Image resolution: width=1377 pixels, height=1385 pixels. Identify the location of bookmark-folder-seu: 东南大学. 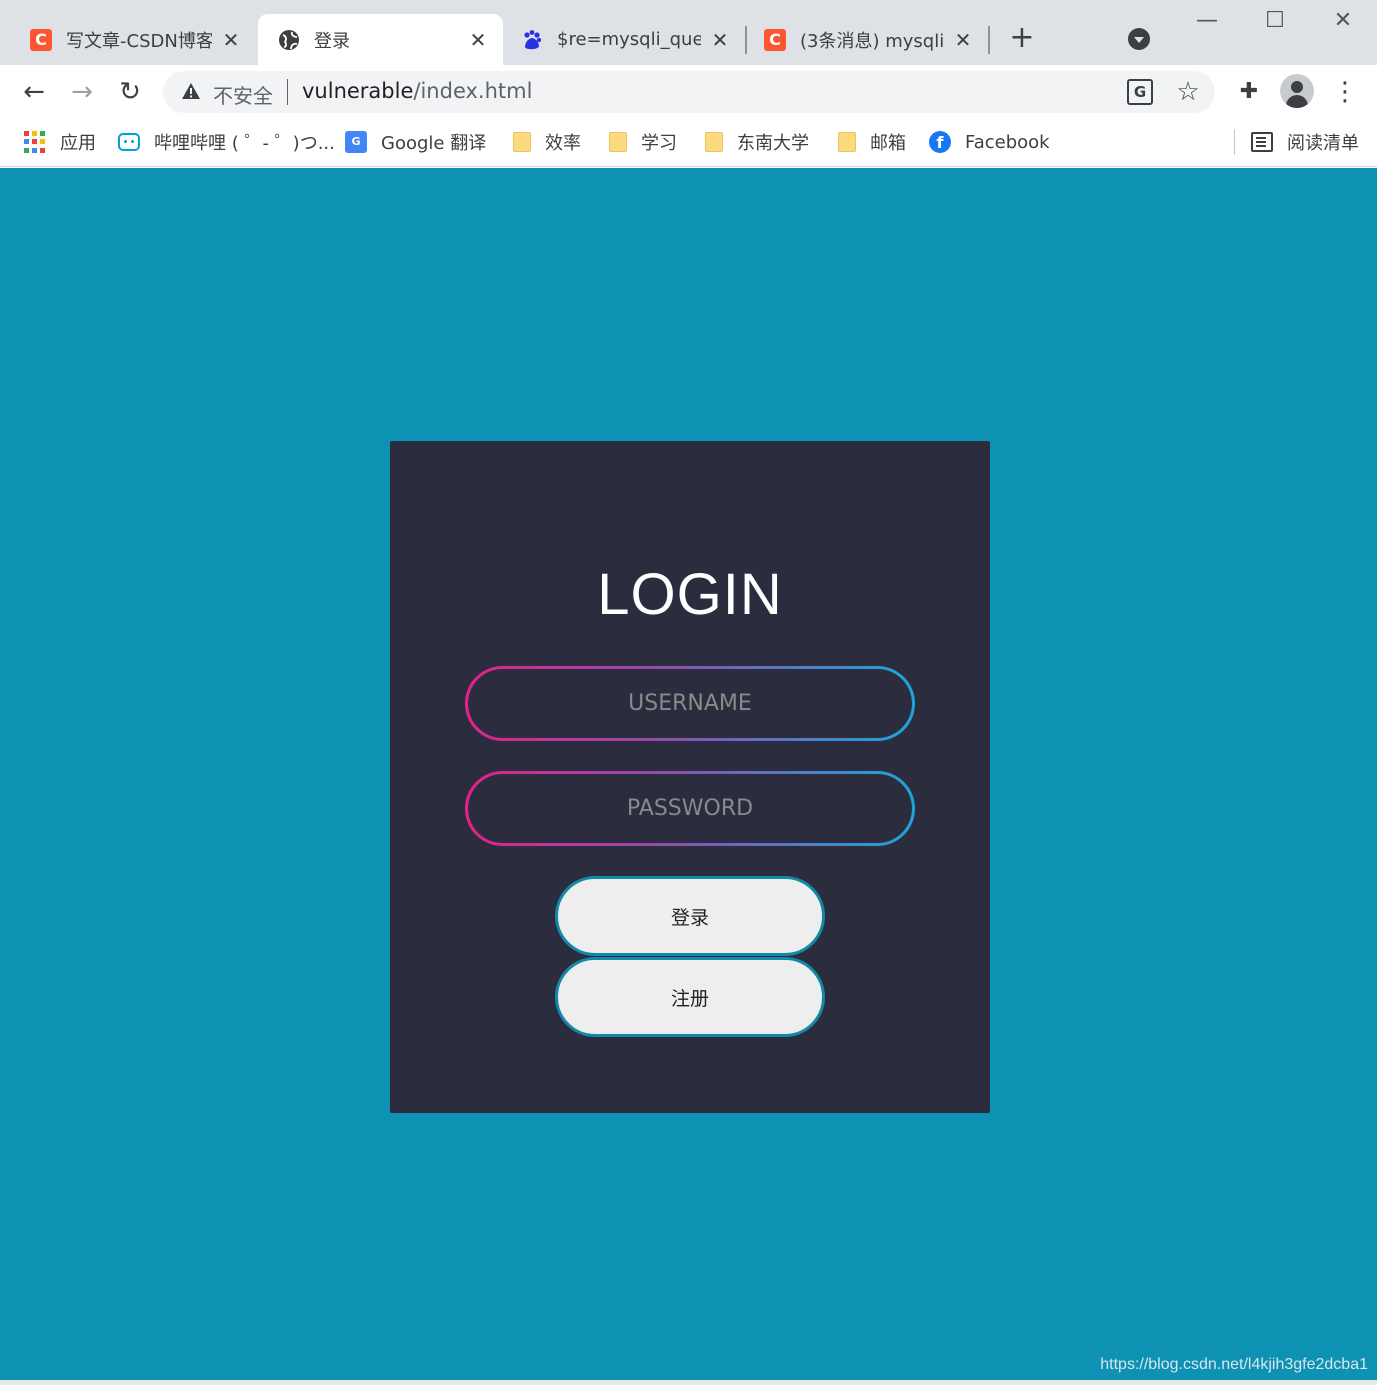
(757, 142).